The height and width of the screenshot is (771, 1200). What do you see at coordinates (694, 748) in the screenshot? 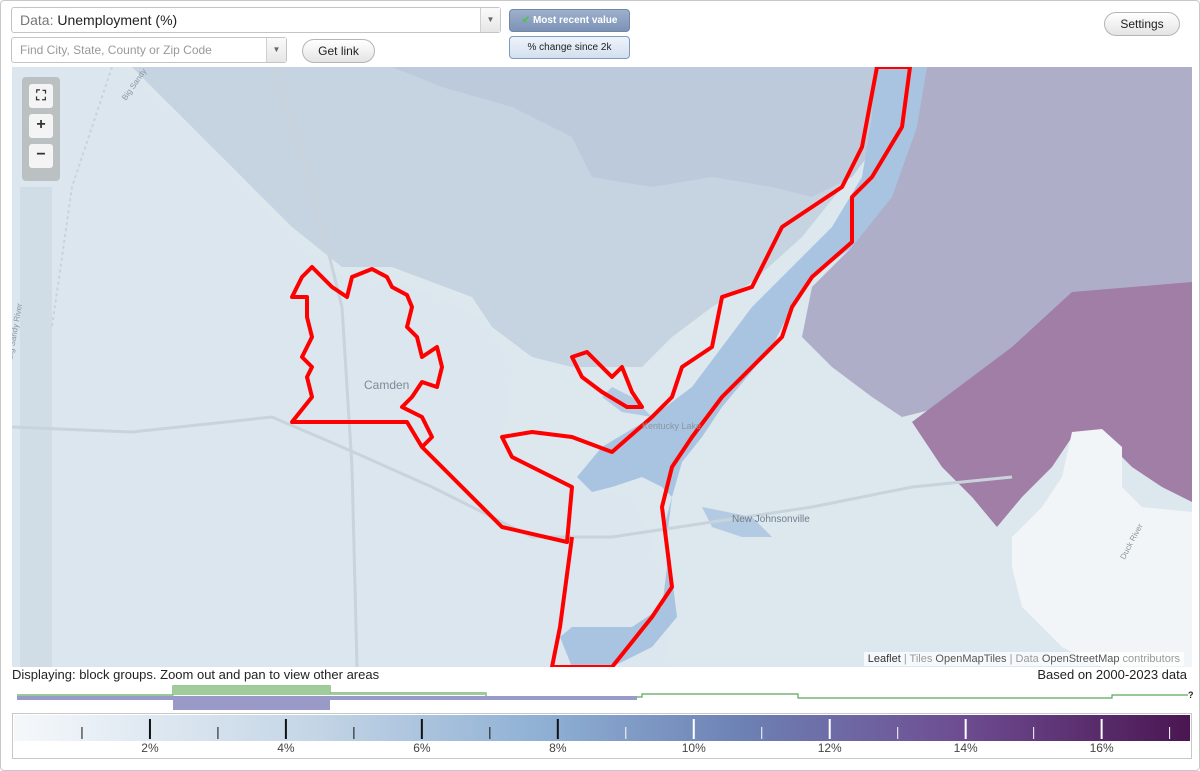
I see `legend-tick-label: 10%` at bounding box center [694, 748].